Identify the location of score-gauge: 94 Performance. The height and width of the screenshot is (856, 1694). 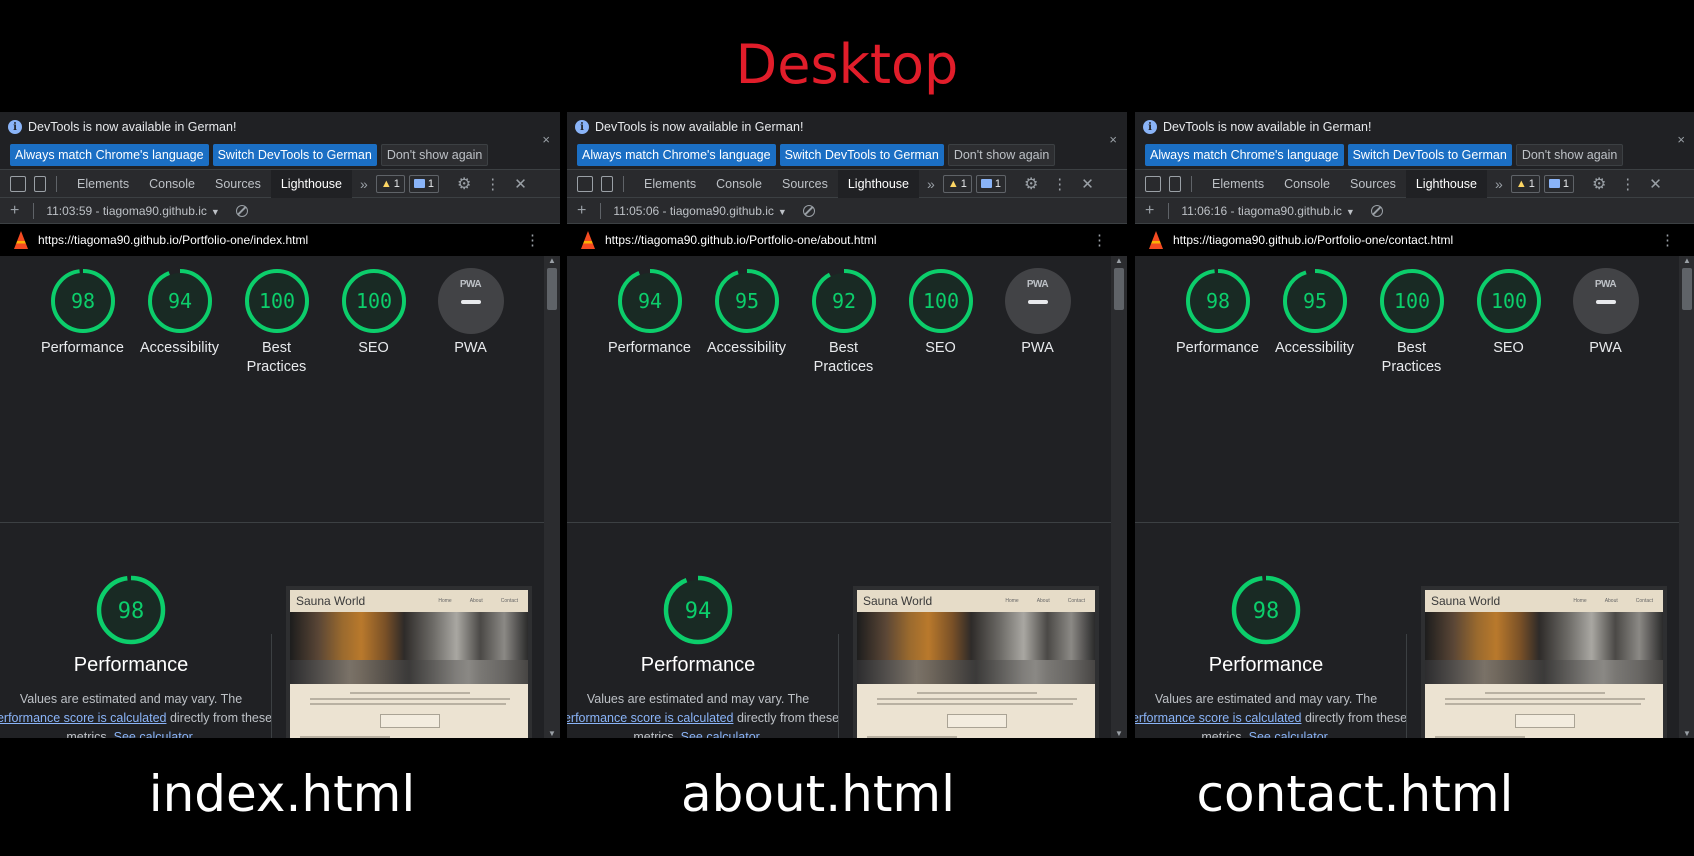
(649, 322).